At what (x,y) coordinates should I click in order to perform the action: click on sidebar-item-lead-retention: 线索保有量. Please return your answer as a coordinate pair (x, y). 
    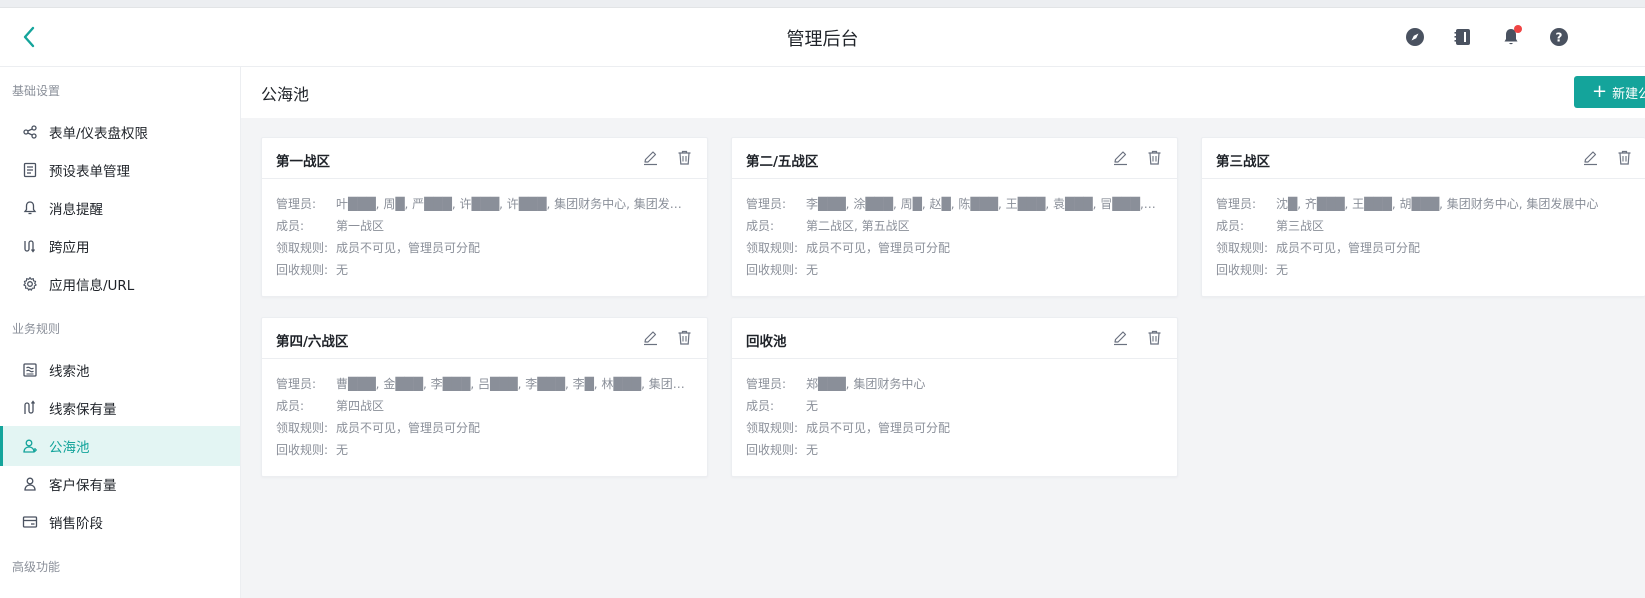
    Looking at the image, I should click on (120, 408).